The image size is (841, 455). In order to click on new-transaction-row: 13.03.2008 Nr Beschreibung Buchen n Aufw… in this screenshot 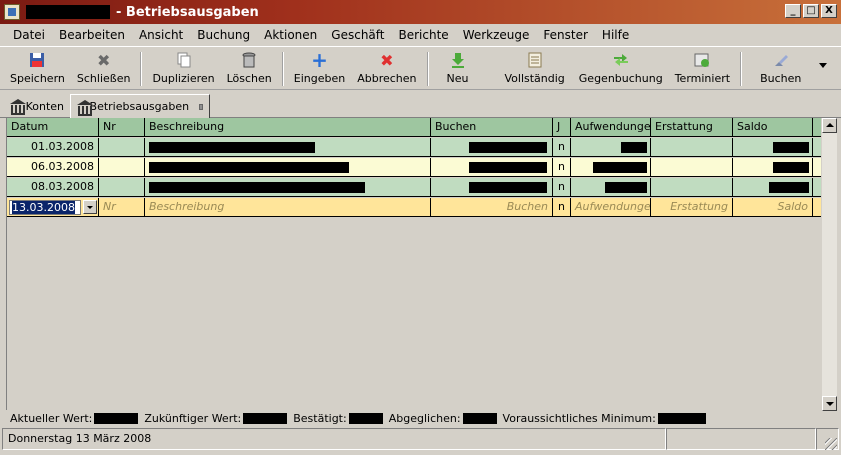, I will do `click(414, 207)`.